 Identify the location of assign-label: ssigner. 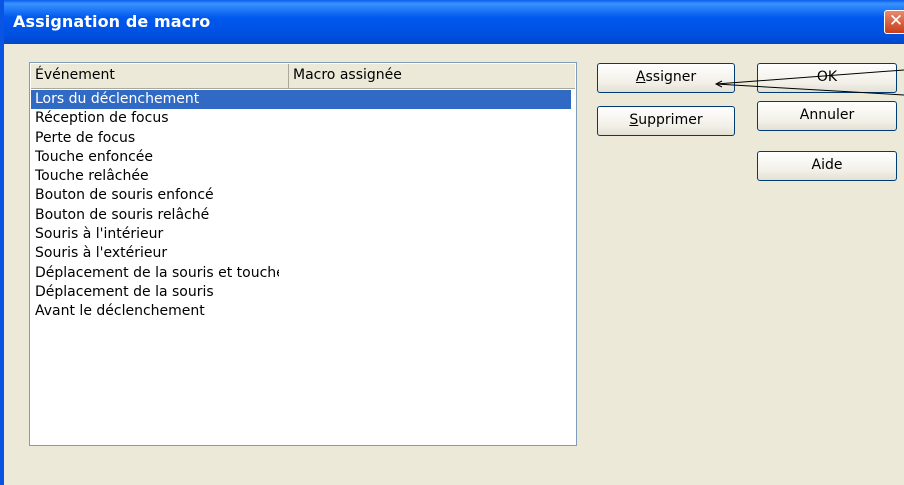
(671, 77).